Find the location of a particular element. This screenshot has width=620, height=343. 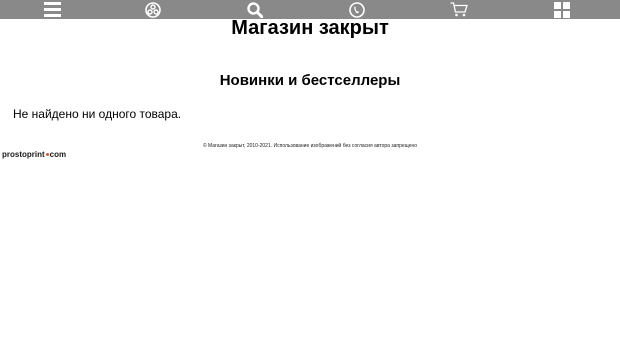

categories-icon is located at coordinates (153, 9).